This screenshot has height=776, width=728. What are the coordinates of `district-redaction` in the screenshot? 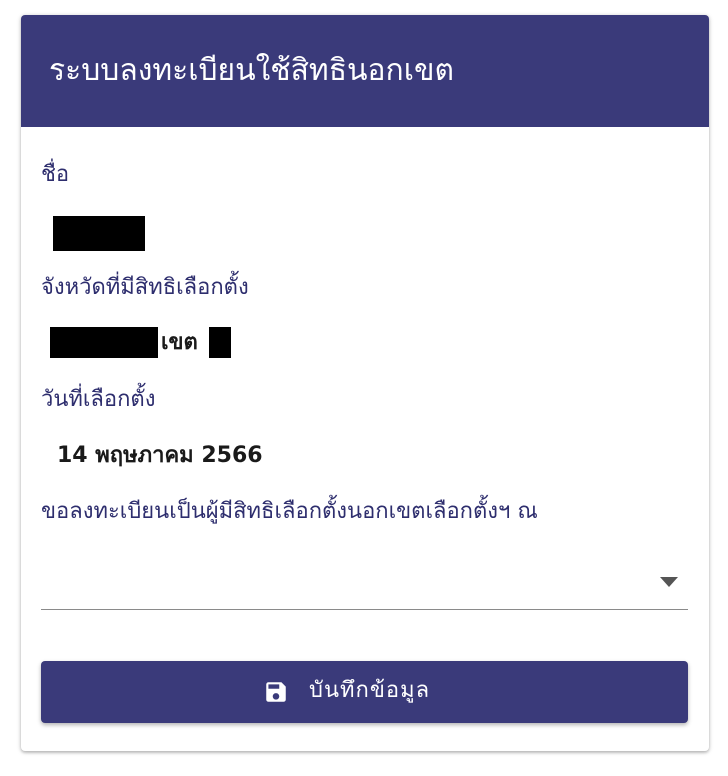 It's located at (220, 342).